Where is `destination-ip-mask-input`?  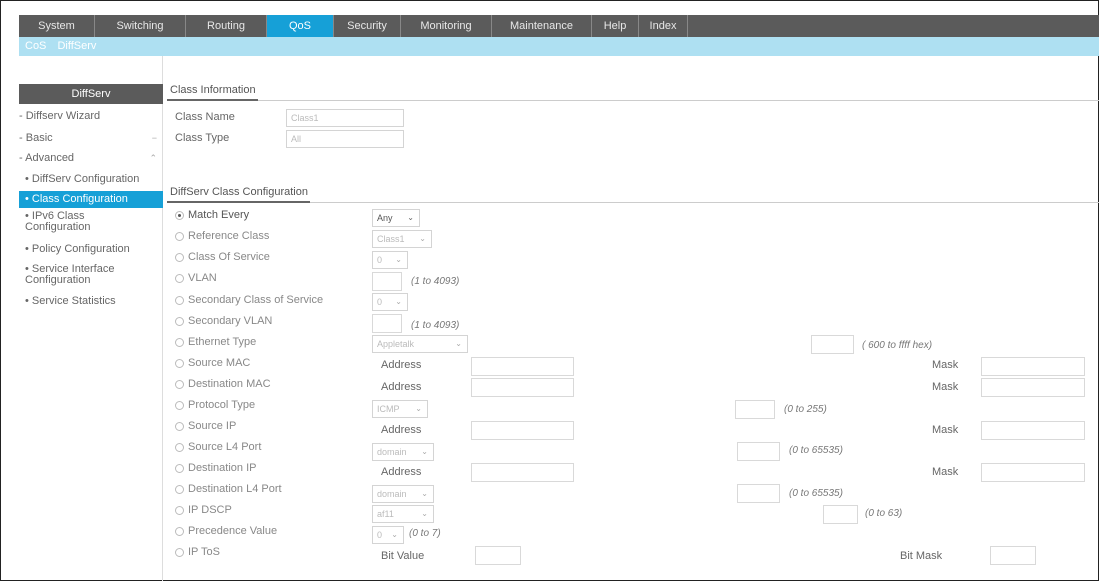
destination-ip-mask-input is located at coordinates (1033, 472).